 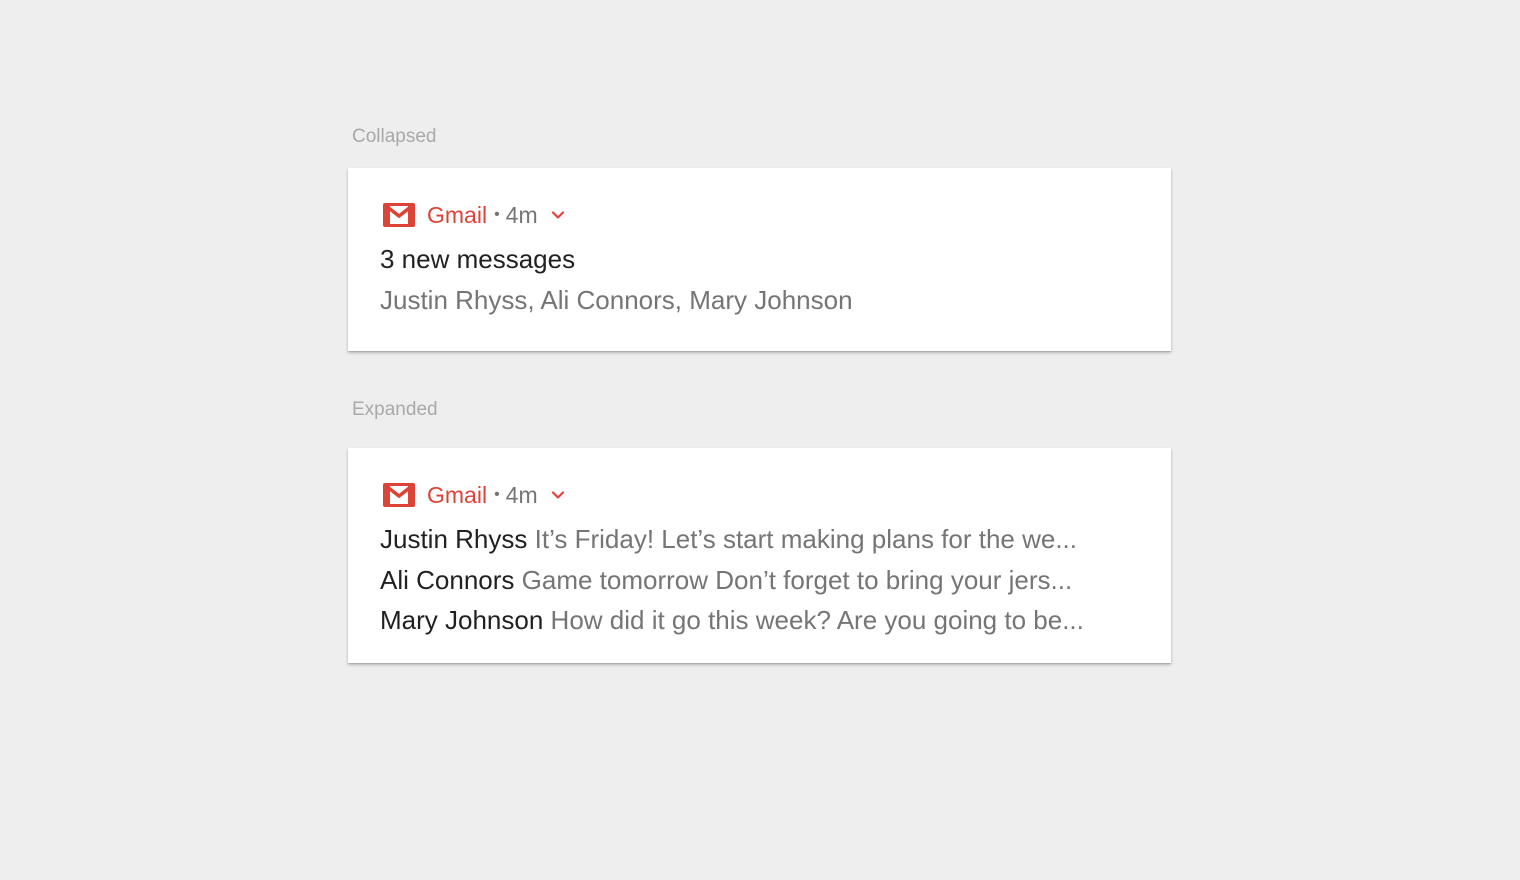 What do you see at coordinates (394, 136) in the screenshot?
I see `section-label-collapsed: Collapsed` at bounding box center [394, 136].